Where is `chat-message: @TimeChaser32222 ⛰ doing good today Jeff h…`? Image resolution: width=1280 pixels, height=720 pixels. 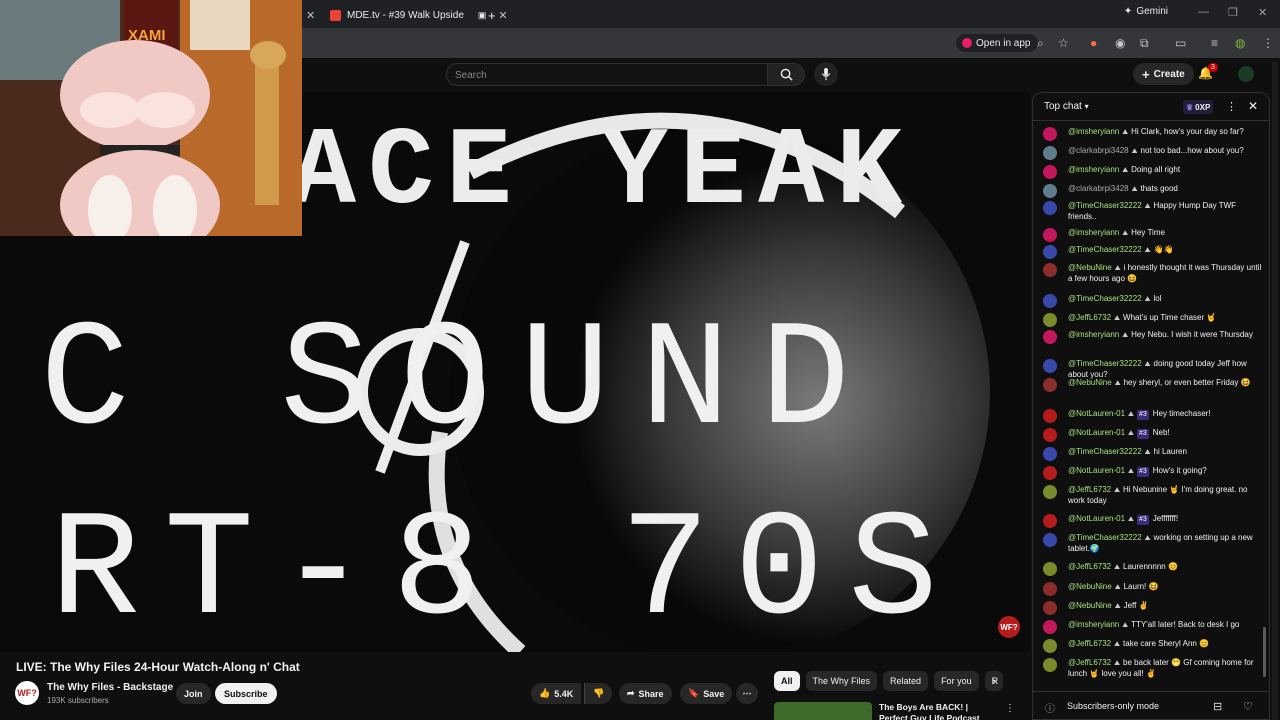 chat-message: @TimeChaser32222 ⛰ doing good today Jeff h… is located at coordinates (1153, 369).